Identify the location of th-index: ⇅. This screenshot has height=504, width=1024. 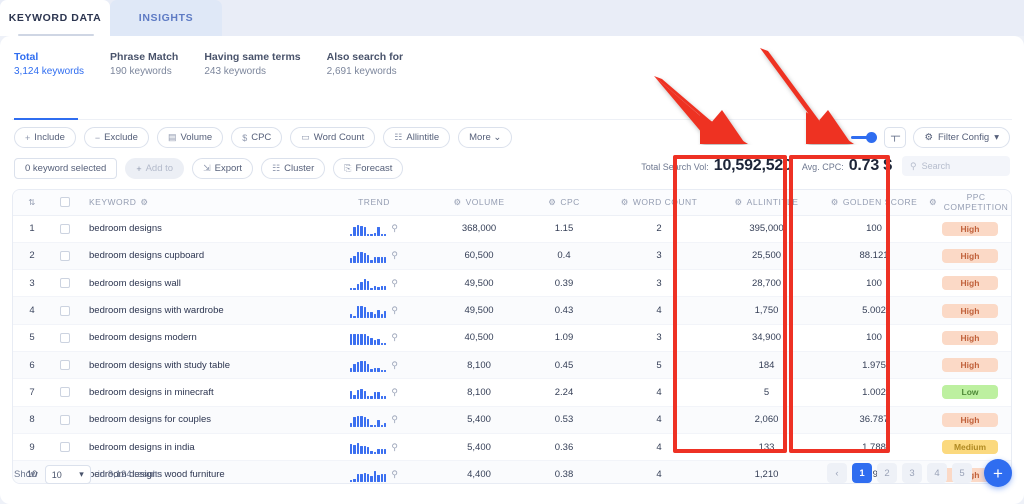
(32, 203).